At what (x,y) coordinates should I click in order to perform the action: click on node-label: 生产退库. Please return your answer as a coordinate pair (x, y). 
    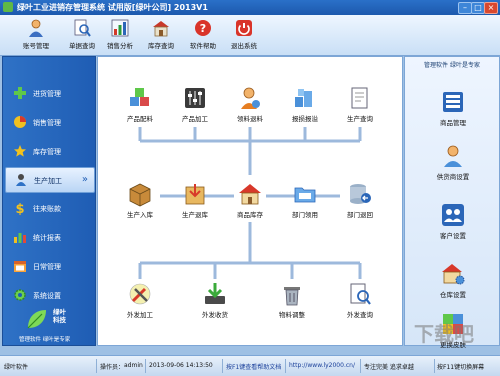
    Looking at the image, I should click on (195, 215).